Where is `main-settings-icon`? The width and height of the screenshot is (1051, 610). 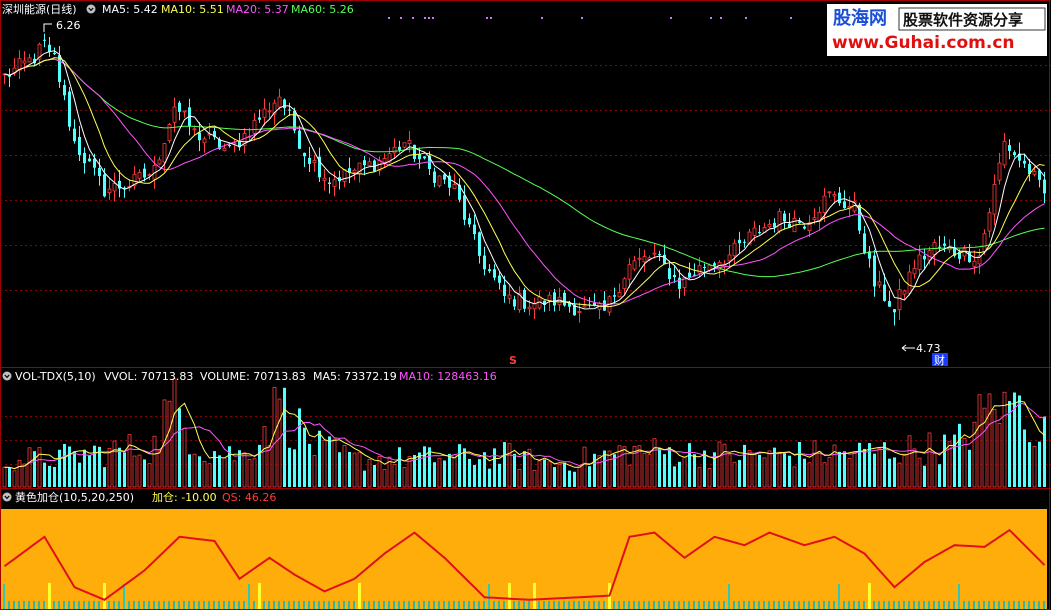 main-settings-icon is located at coordinates (91, 9).